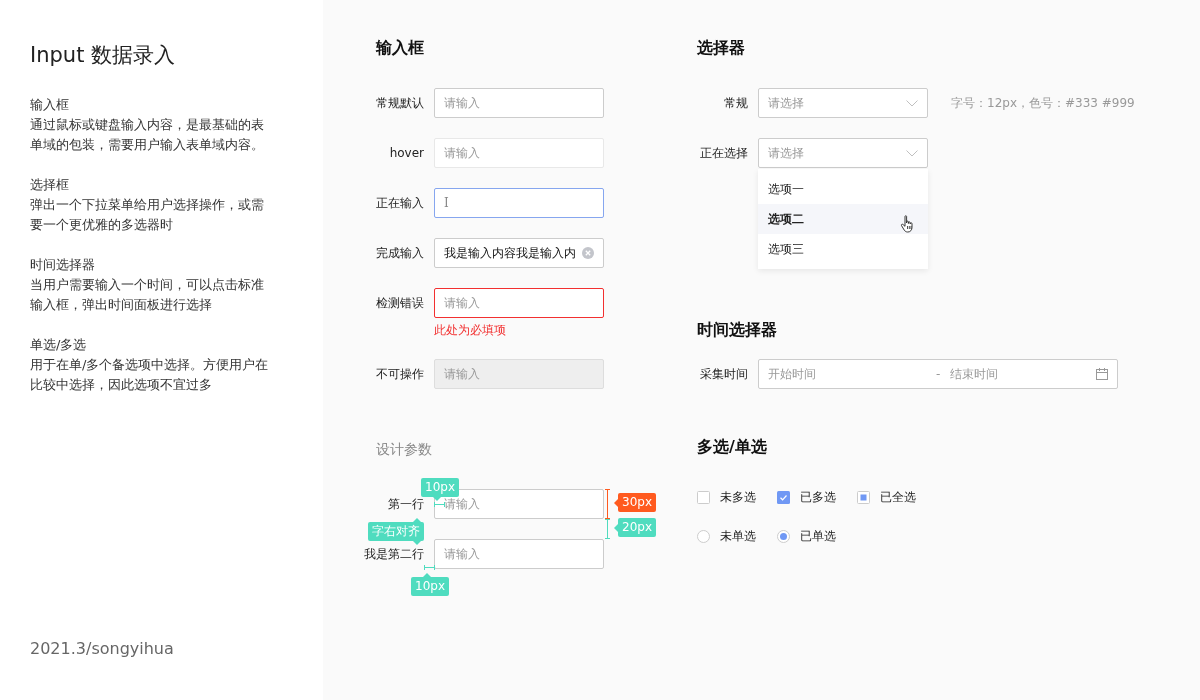 The image size is (1200, 700). What do you see at coordinates (150, 375) in the screenshot?
I see `description-text: 用于在单/多个备选项中选择。方便用户在比较中选择，因此选项不宜过多` at bounding box center [150, 375].